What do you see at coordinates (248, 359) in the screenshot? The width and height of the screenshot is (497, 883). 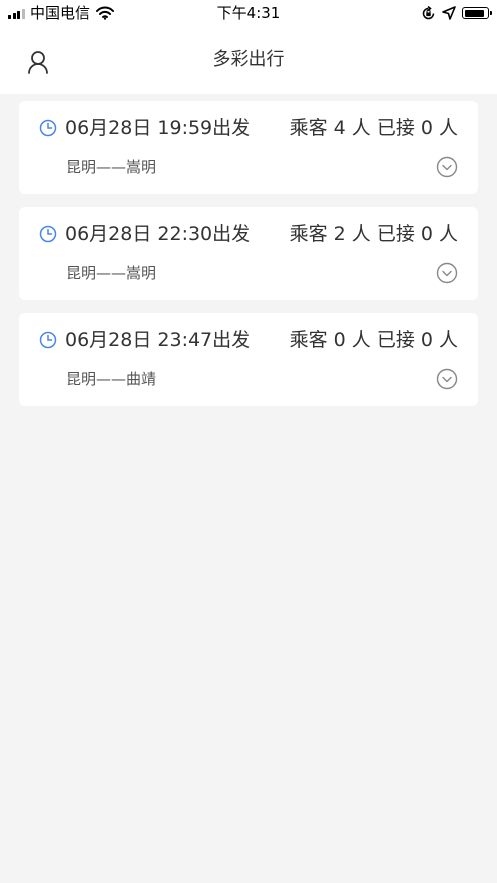 I see `trip-card: 06月28日 23:47出发 乘客 0 人 已接 0 人 昆明——曲靖` at bounding box center [248, 359].